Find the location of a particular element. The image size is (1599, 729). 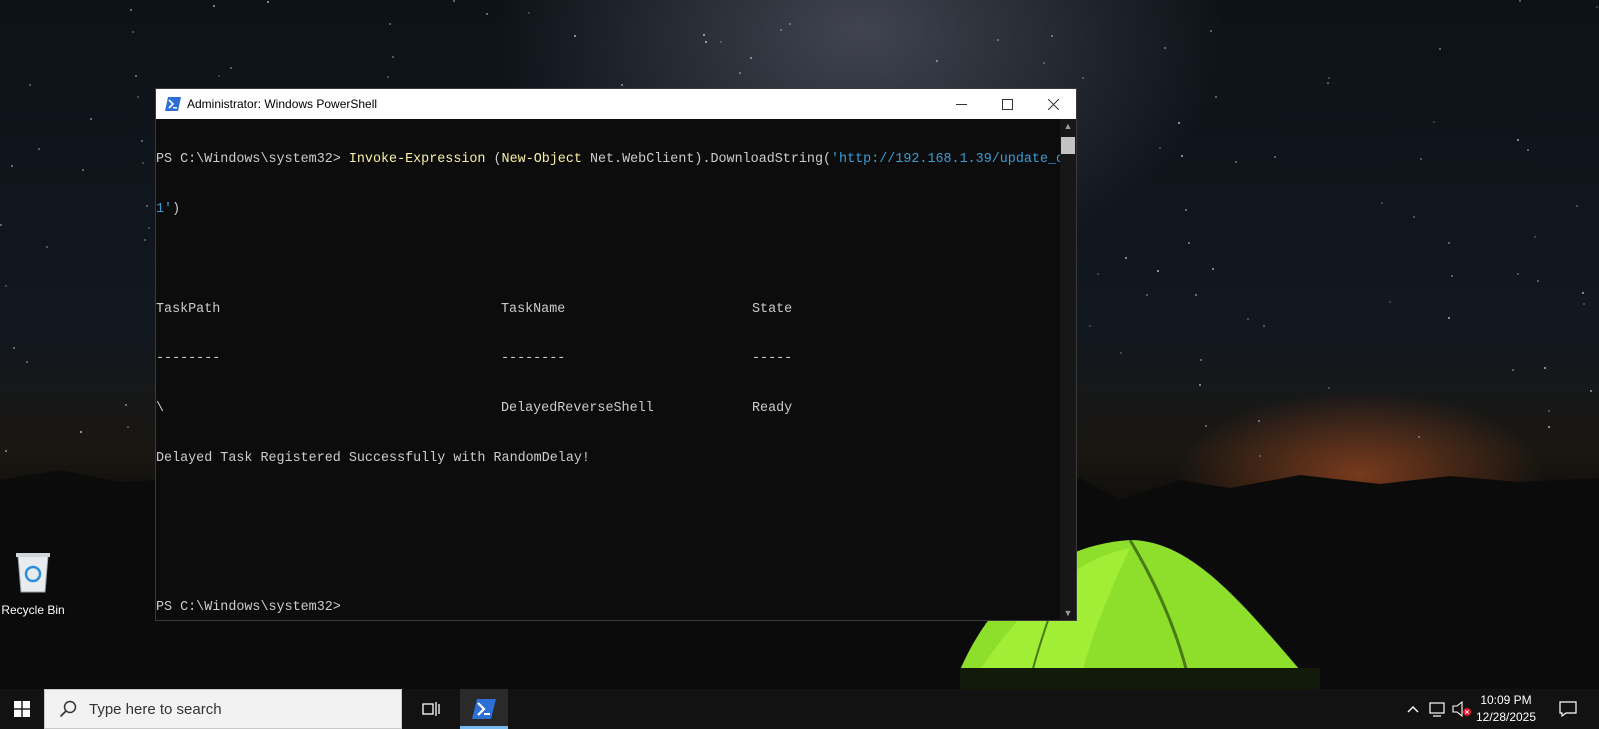

action-center-button is located at coordinates (1568, 709).